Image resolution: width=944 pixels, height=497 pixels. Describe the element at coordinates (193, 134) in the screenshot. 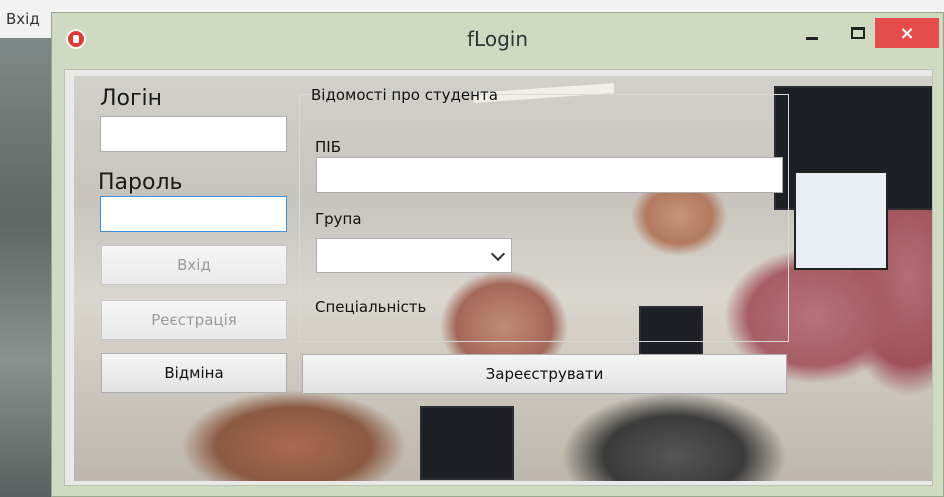

I see `login-input` at that location.